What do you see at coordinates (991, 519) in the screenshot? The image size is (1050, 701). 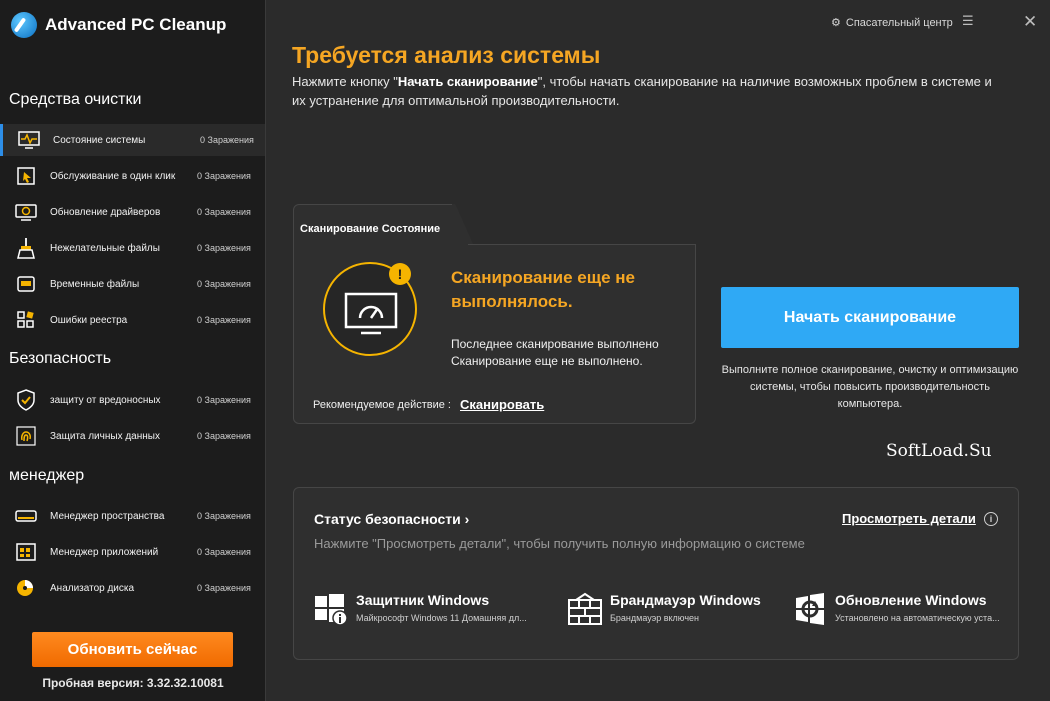 I see `info-icon: i` at bounding box center [991, 519].